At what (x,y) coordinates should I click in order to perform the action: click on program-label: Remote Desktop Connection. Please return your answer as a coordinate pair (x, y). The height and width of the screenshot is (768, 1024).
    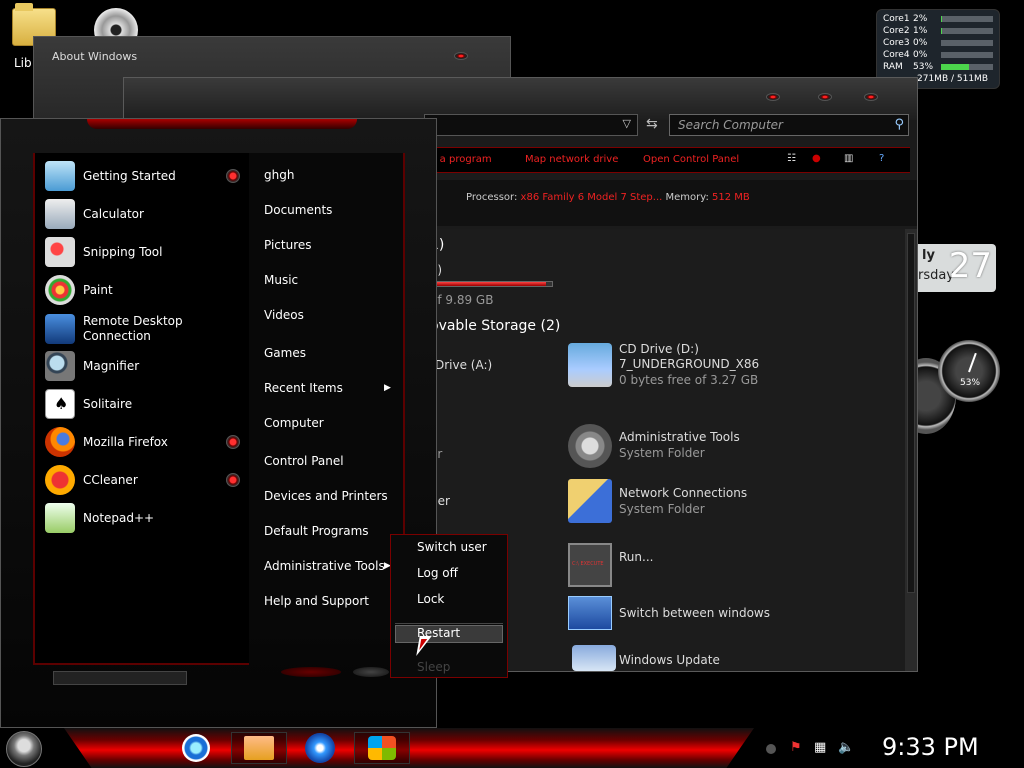
    Looking at the image, I should click on (133, 328).